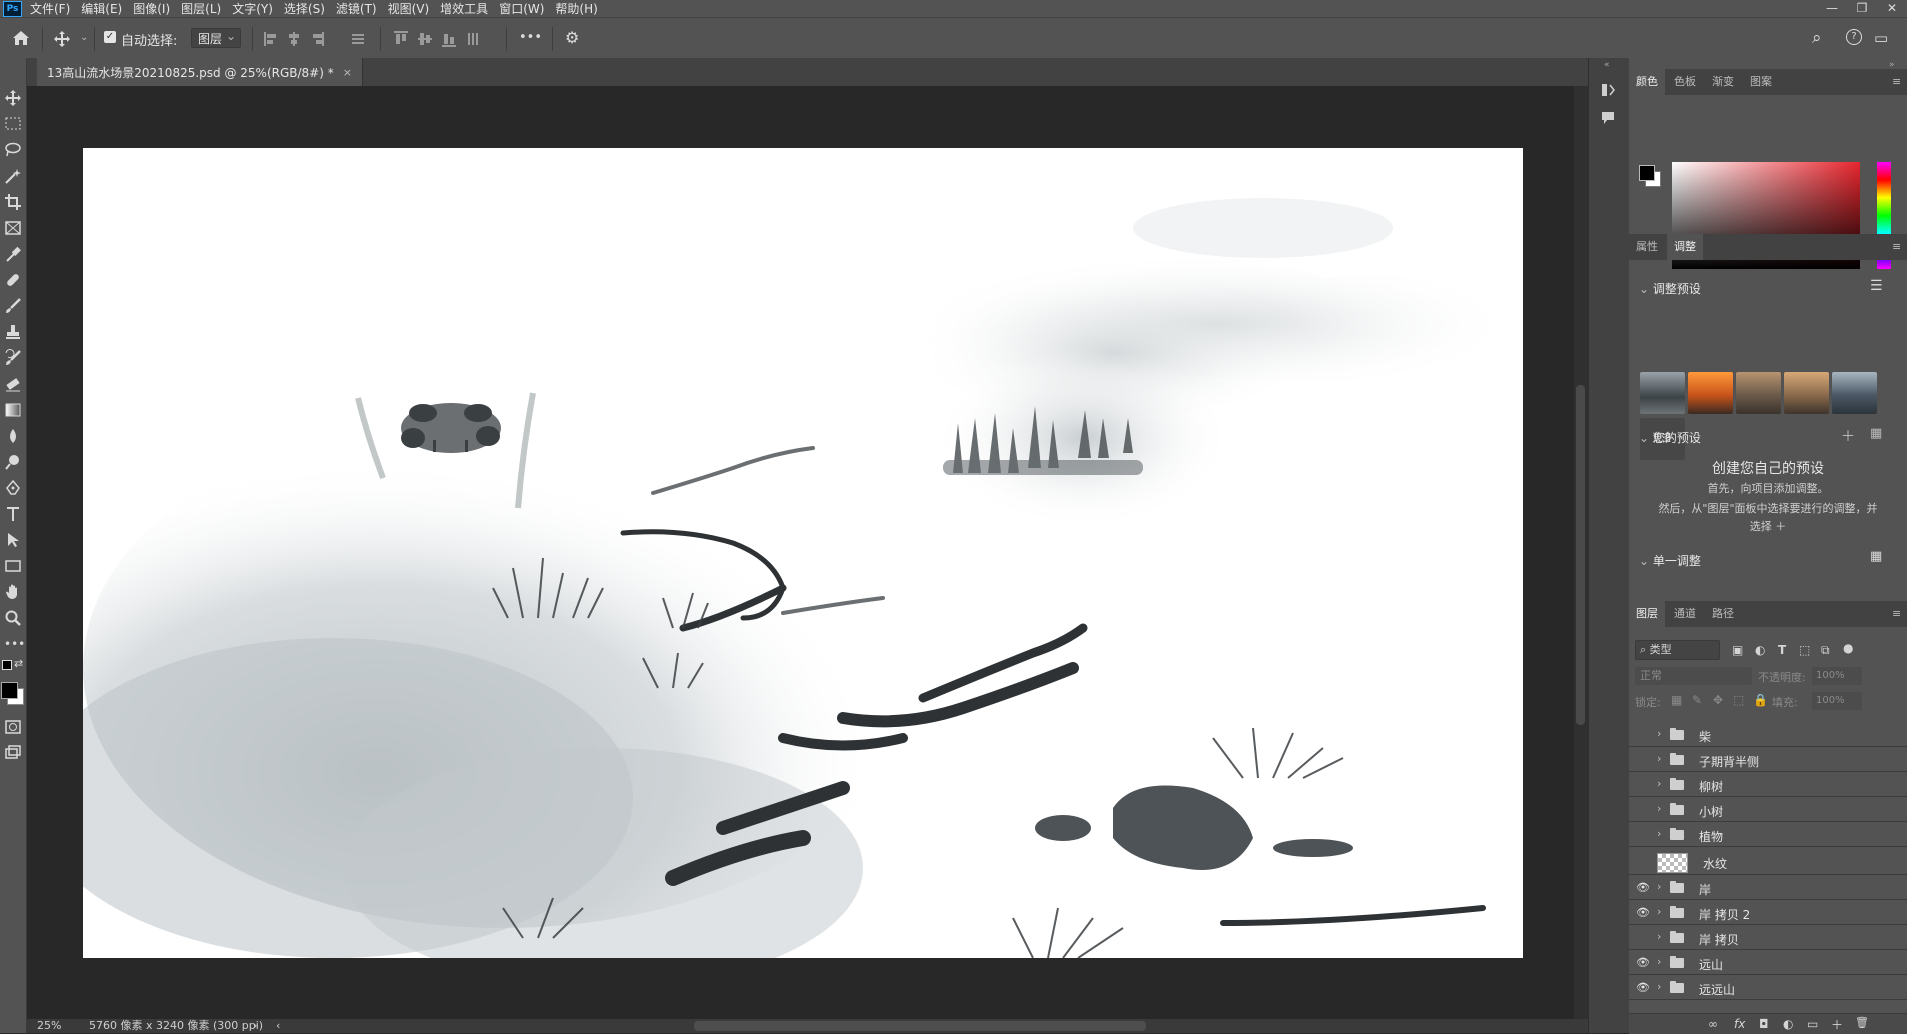  I want to click on stamp-tool, so click(13, 332).